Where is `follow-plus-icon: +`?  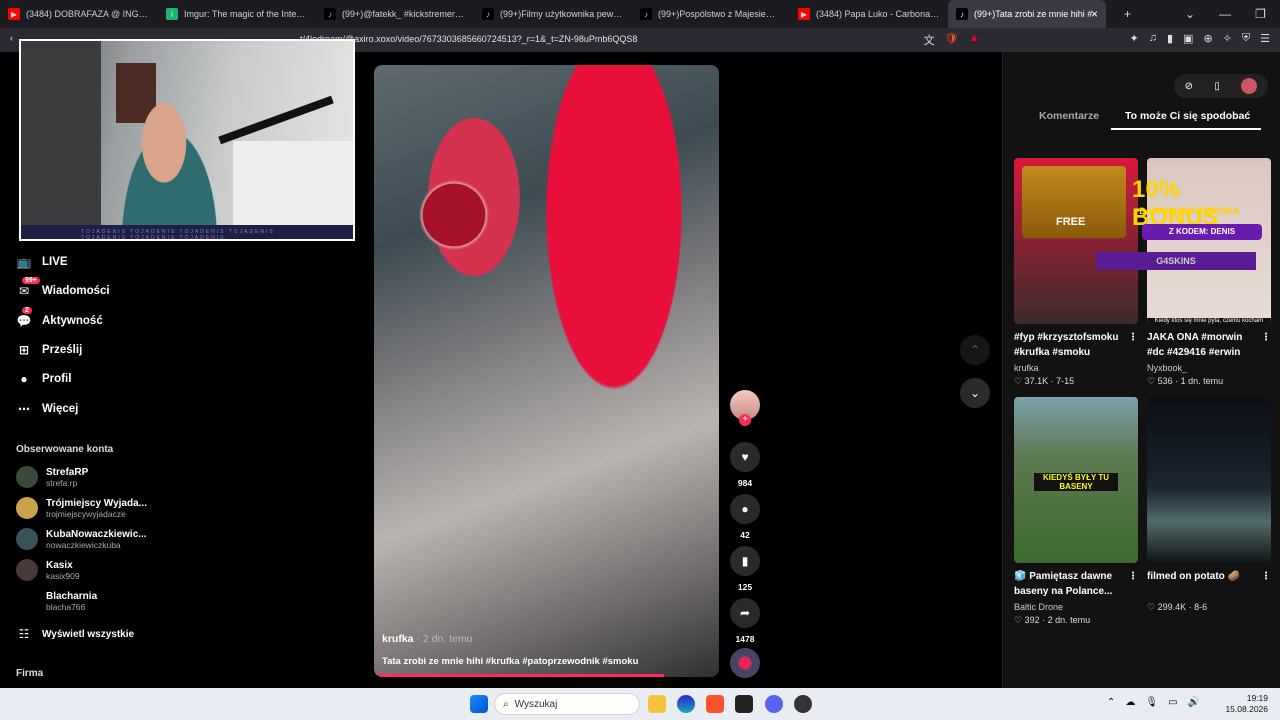 follow-plus-icon: + is located at coordinates (745, 420).